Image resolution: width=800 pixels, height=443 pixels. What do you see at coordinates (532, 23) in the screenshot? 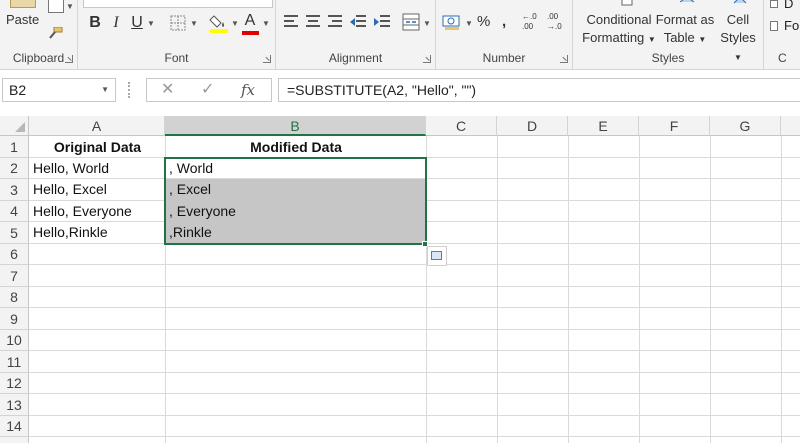
I see `increase-decimal-button: ←.0.00` at bounding box center [532, 23].